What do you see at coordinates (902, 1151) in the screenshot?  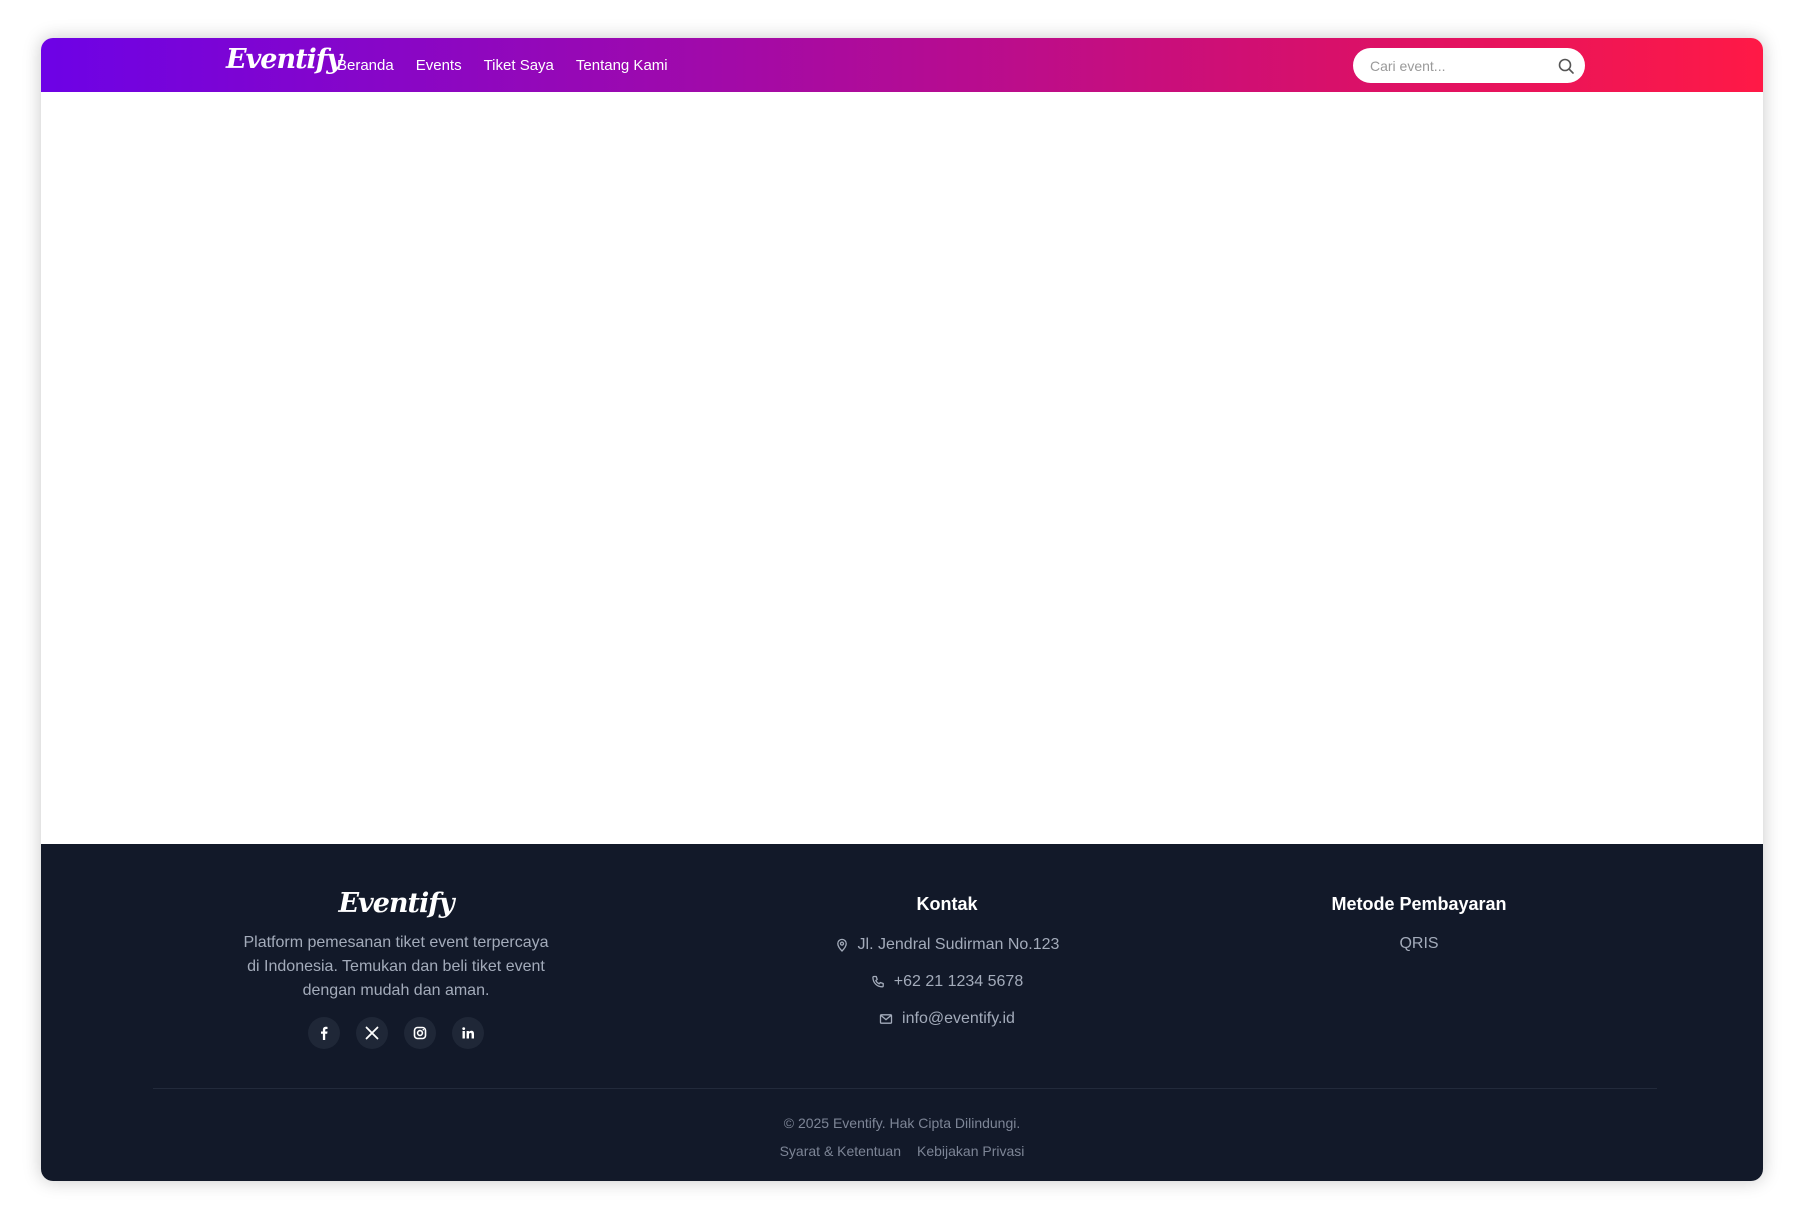 I see `legal-links: Syarat & Ketentuan Kebijakan Privasi` at bounding box center [902, 1151].